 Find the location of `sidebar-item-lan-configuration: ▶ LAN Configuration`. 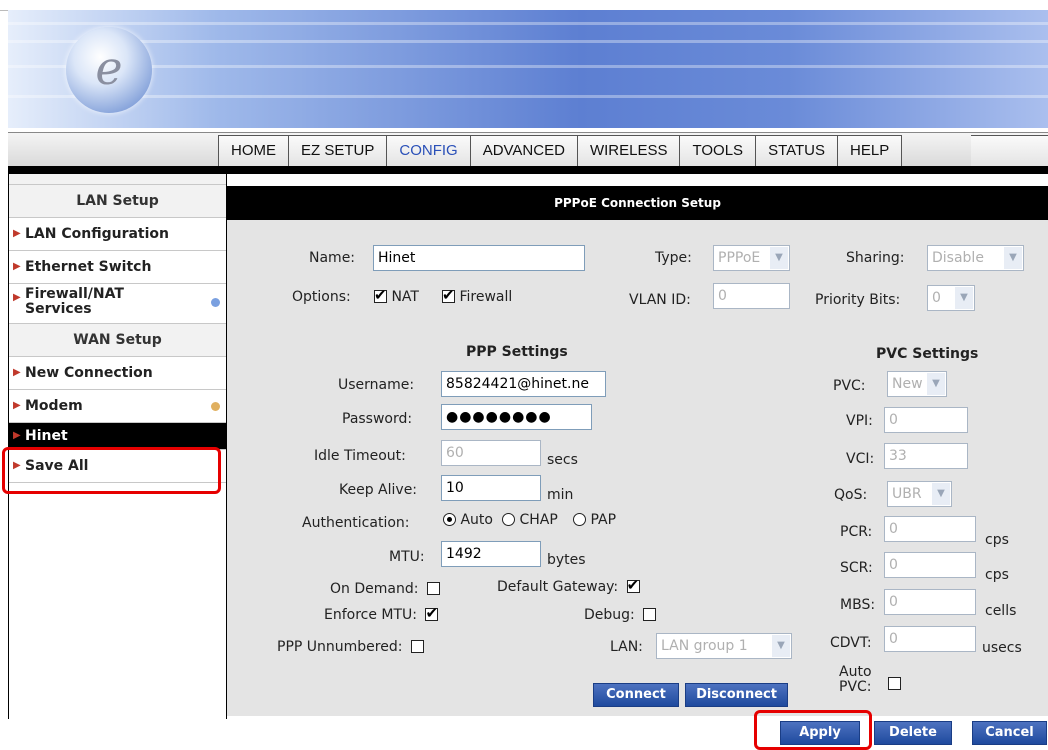

sidebar-item-lan-configuration: ▶ LAN Configuration is located at coordinates (117, 234).